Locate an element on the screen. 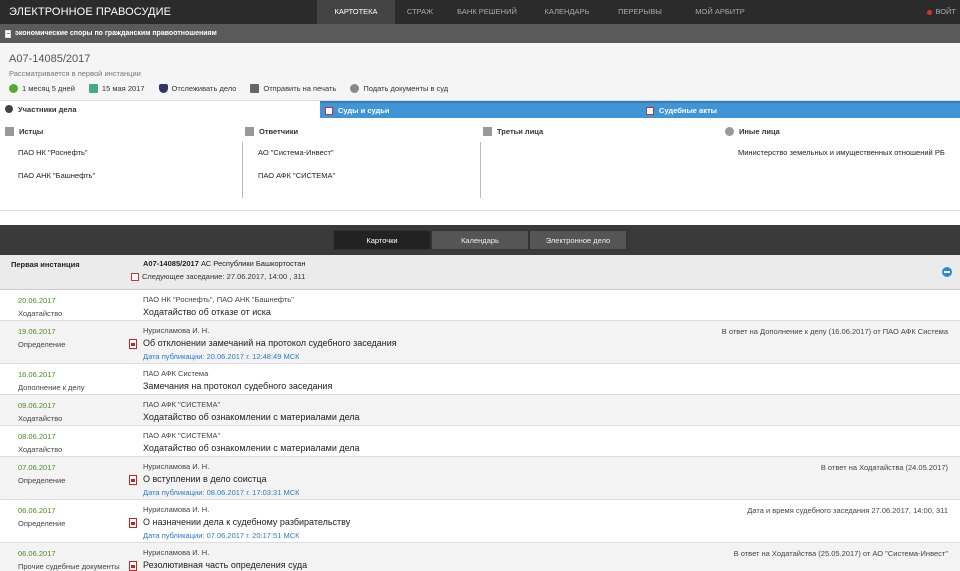 The width and height of the screenshot is (960, 571). user-icon is located at coordinates (9, 109).